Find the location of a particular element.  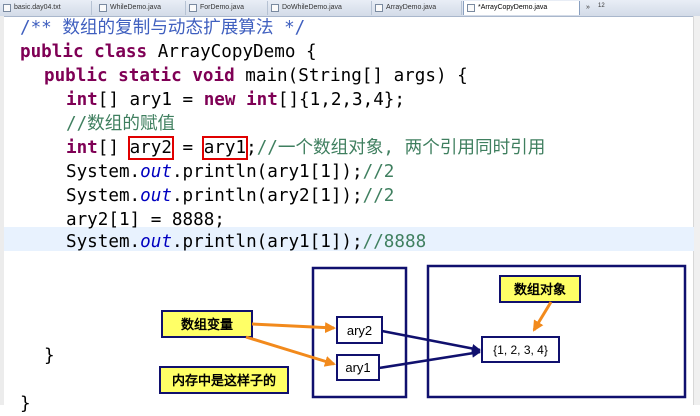

editor-gutter is located at coordinates (2, 210).